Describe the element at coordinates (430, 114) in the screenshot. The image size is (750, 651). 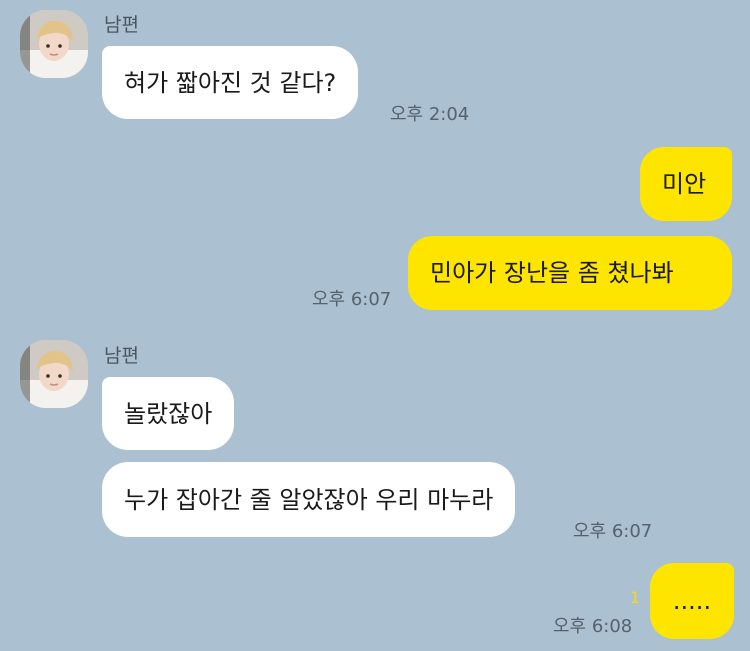
I see `message-timestamp: 오후 2:04` at that location.